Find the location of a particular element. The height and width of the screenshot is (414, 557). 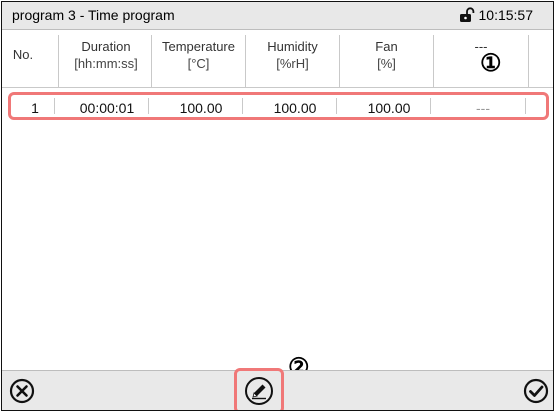

clock-time: 10:15:57 is located at coordinates (506, 15).